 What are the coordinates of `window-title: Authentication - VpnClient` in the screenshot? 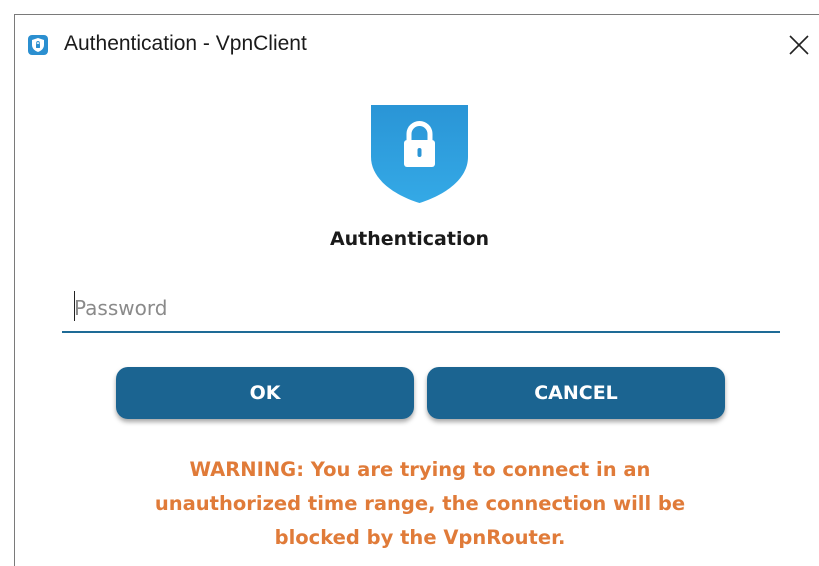 It's located at (185, 43).